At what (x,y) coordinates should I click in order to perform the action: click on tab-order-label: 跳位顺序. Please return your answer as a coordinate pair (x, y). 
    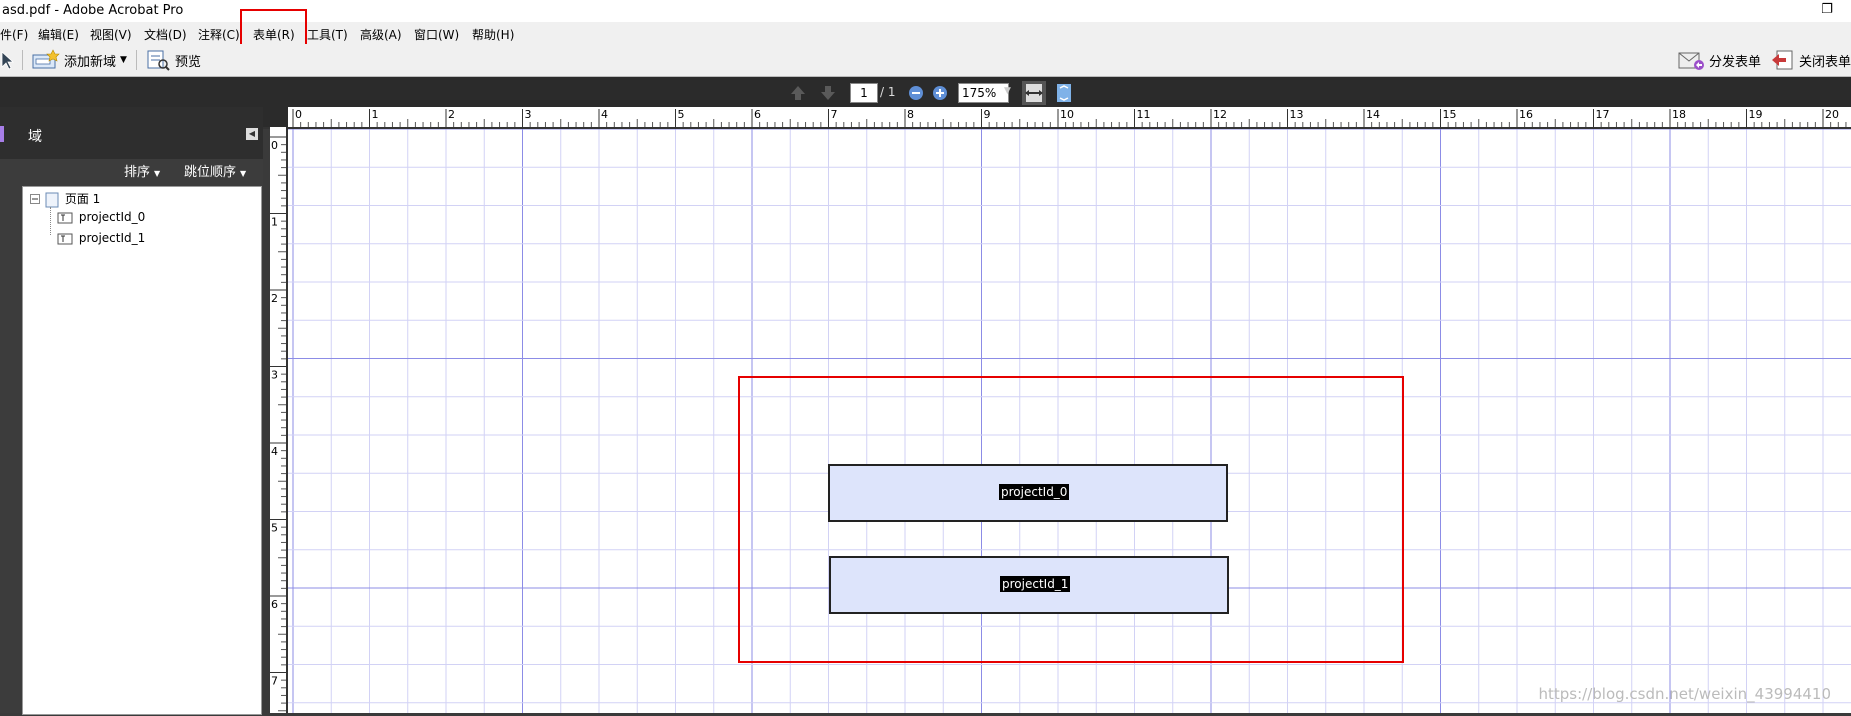
    Looking at the image, I should click on (210, 172).